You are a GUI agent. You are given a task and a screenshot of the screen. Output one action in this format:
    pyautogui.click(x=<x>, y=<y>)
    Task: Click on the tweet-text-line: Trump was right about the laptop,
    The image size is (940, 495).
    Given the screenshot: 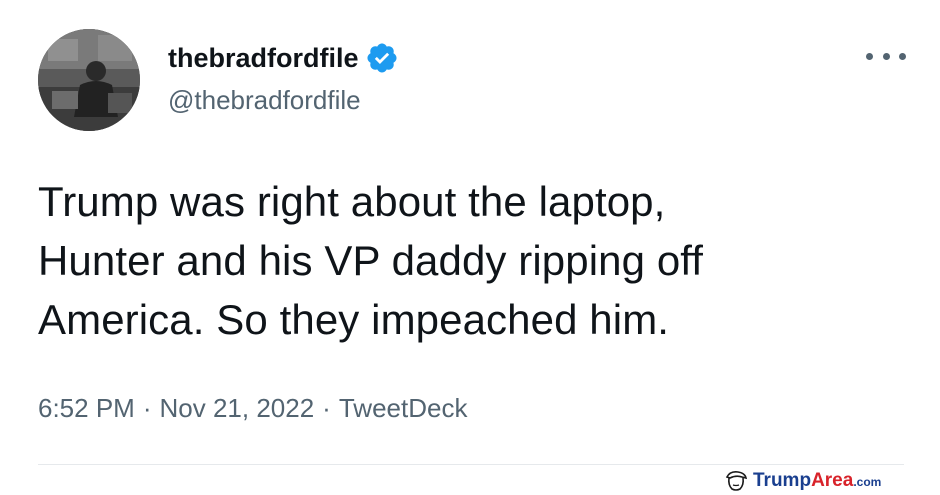 What is the action you would take?
    pyautogui.click(x=352, y=201)
    